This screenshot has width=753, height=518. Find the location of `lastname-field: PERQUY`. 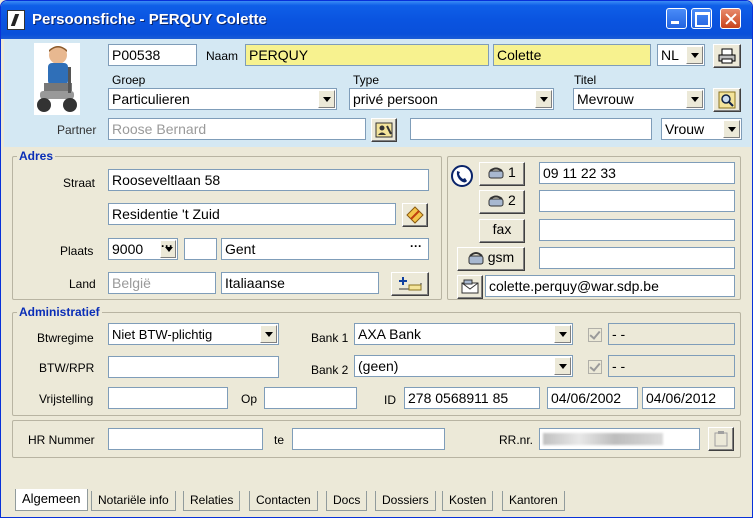

lastname-field: PERQUY is located at coordinates (367, 55).